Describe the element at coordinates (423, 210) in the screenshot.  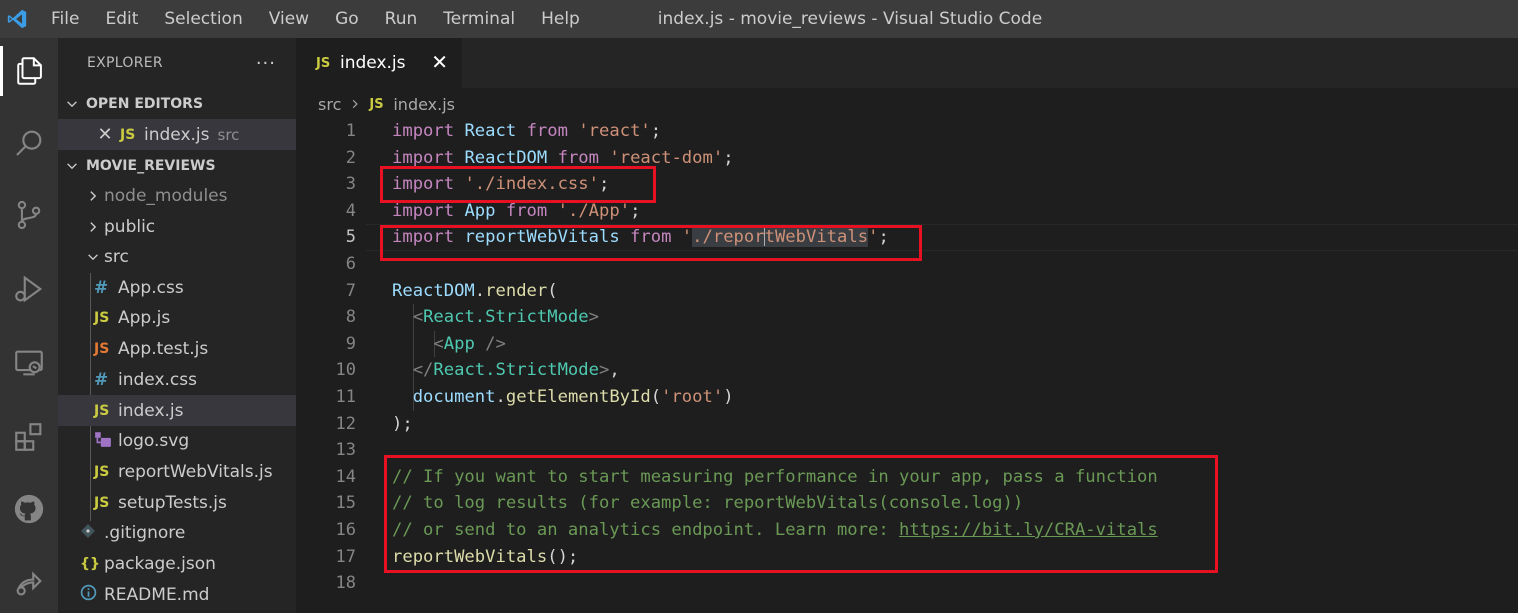
I see `code-token: import` at that location.